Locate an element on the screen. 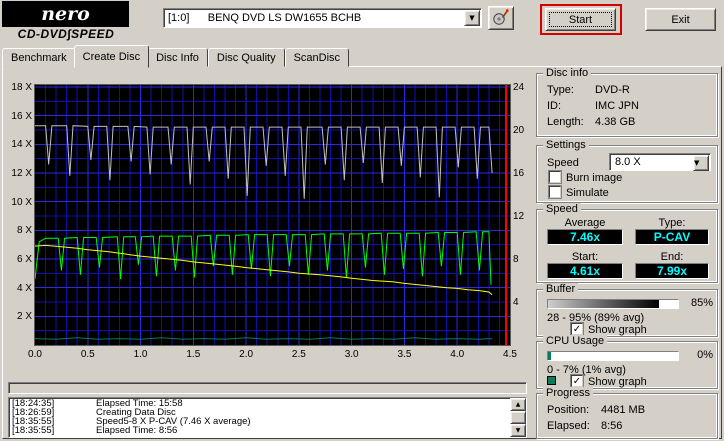 The width and height of the screenshot is (724, 441). tab-benchmark: Benchmark is located at coordinates (39, 57).